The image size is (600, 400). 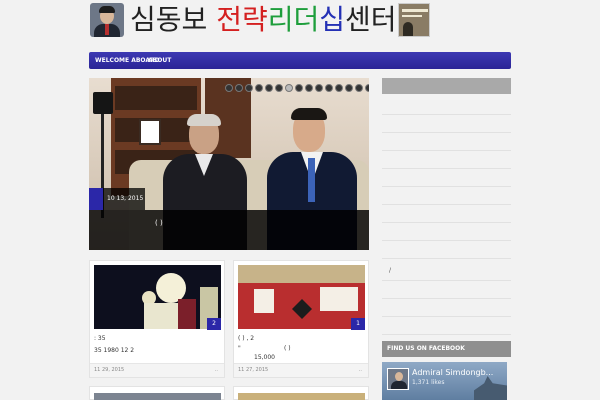 I want to click on site-title-part: 센터, so click(x=371, y=19).